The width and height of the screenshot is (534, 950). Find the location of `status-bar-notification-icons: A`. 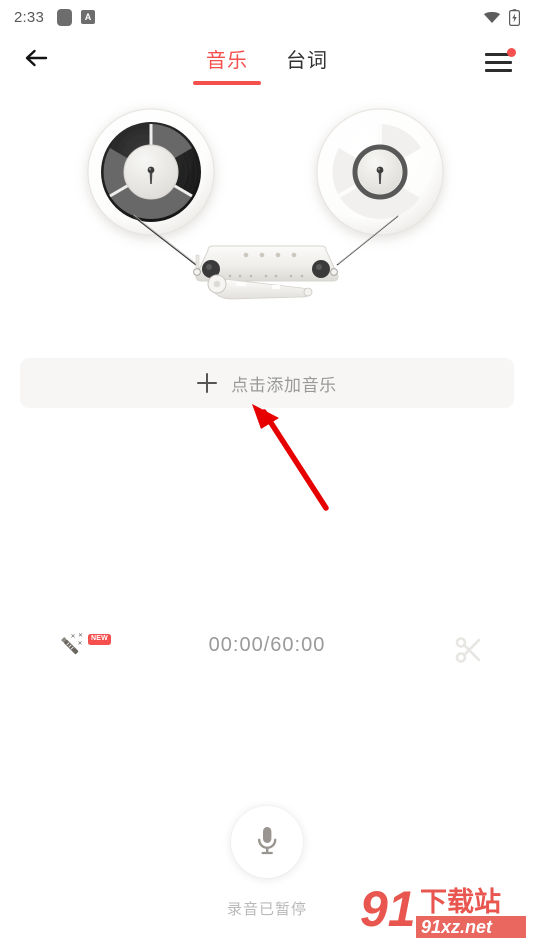

status-bar-notification-icons: A is located at coordinates (76, 17).